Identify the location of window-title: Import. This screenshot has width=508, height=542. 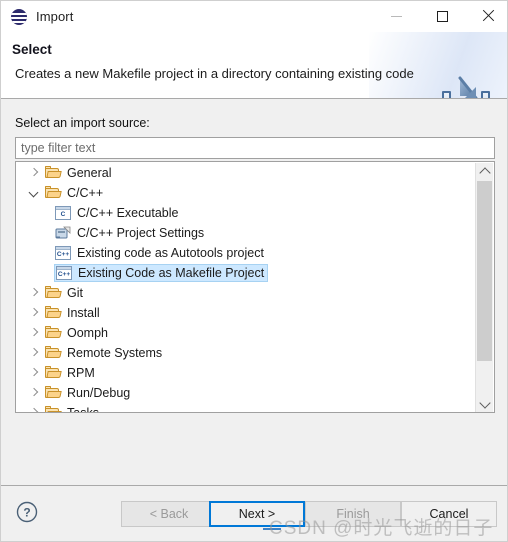
(55, 16).